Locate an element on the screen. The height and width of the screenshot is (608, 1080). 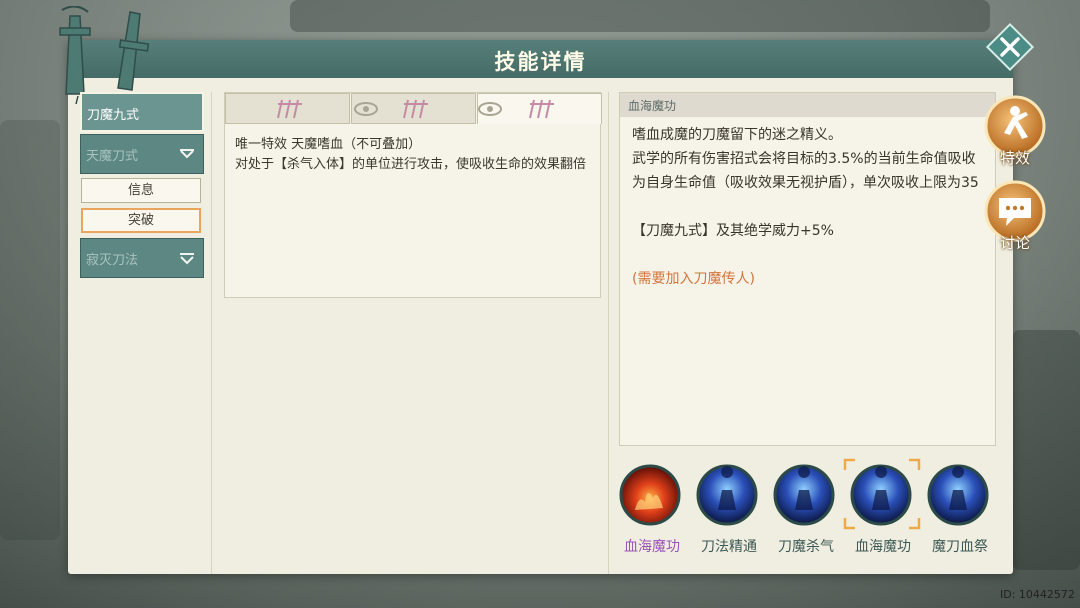
skill-item-4: 血海魔功 is located at coordinates (882, 510).